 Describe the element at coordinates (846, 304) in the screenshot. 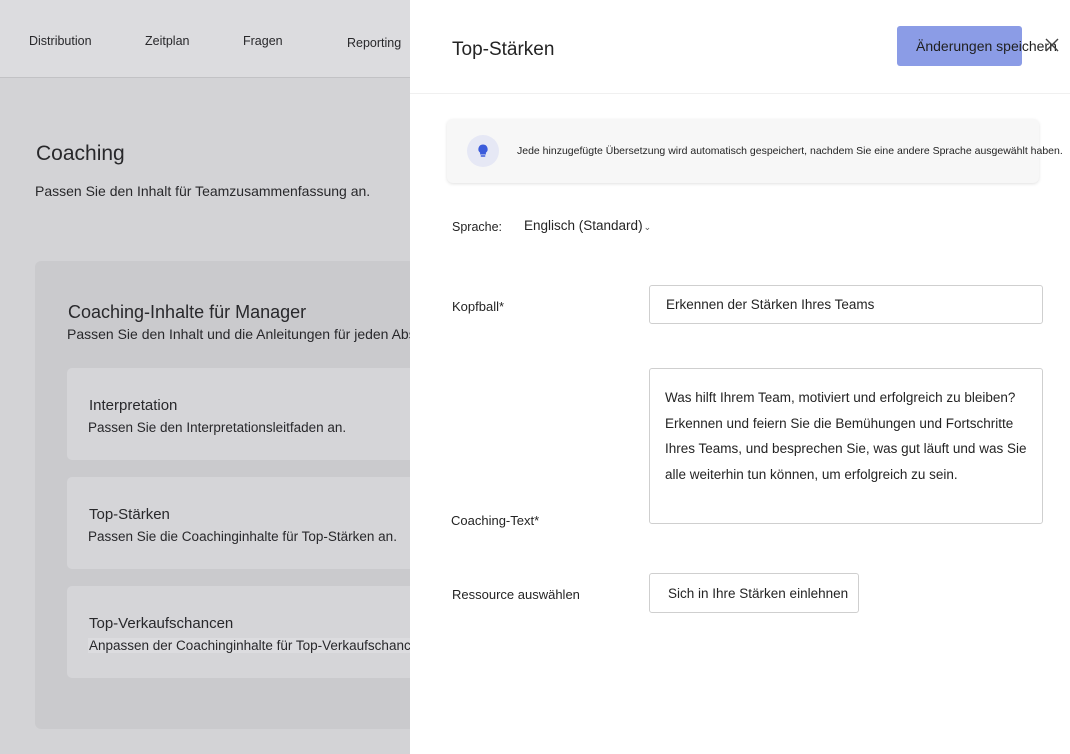

I see `header-input` at that location.